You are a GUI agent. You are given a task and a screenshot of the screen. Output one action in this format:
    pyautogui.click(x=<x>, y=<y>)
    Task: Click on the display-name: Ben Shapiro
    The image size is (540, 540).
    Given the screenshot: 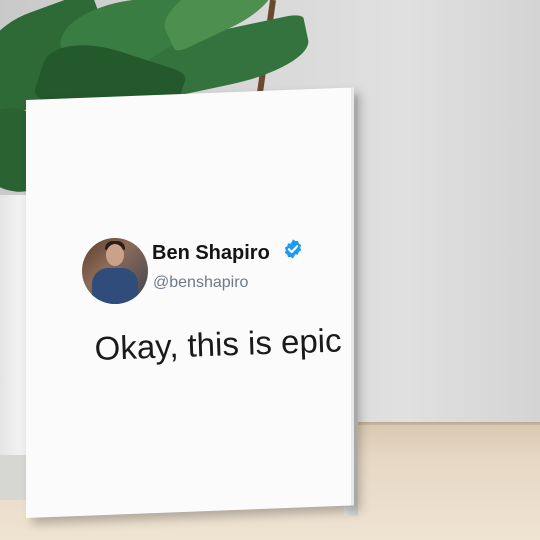 What is the action you would take?
    pyautogui.click(x=211, y=253)
    